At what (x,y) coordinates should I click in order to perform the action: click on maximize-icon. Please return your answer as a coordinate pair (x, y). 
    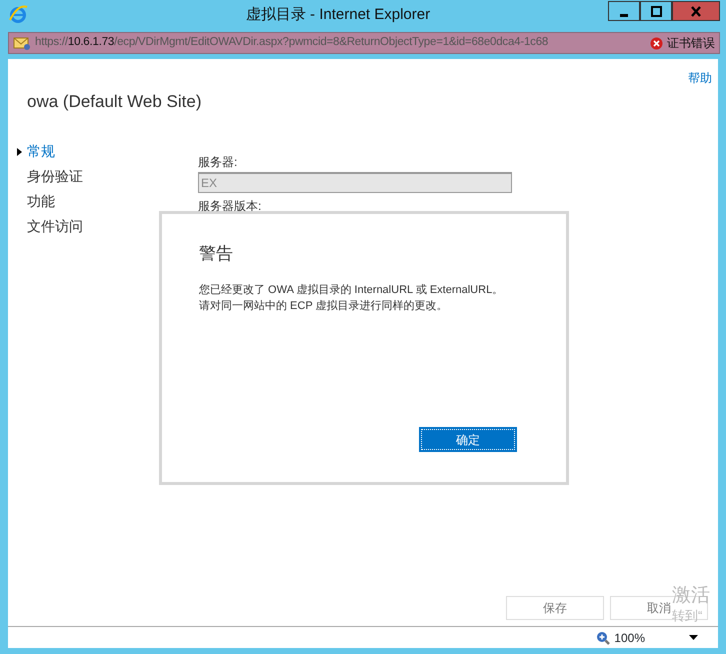
    Looking at the image, I should click on (656, 11).